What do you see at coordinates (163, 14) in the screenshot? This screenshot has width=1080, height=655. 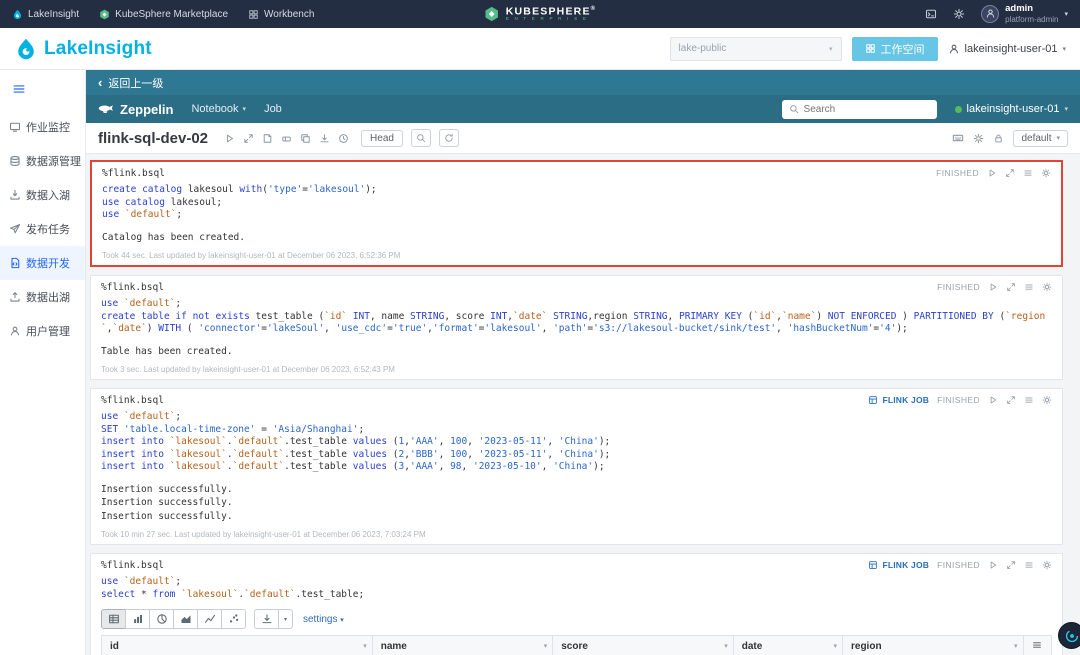 I see `topnav-kubesphere-marketplace: KubeSphere Marketplace` at bounding box center [163, 14].